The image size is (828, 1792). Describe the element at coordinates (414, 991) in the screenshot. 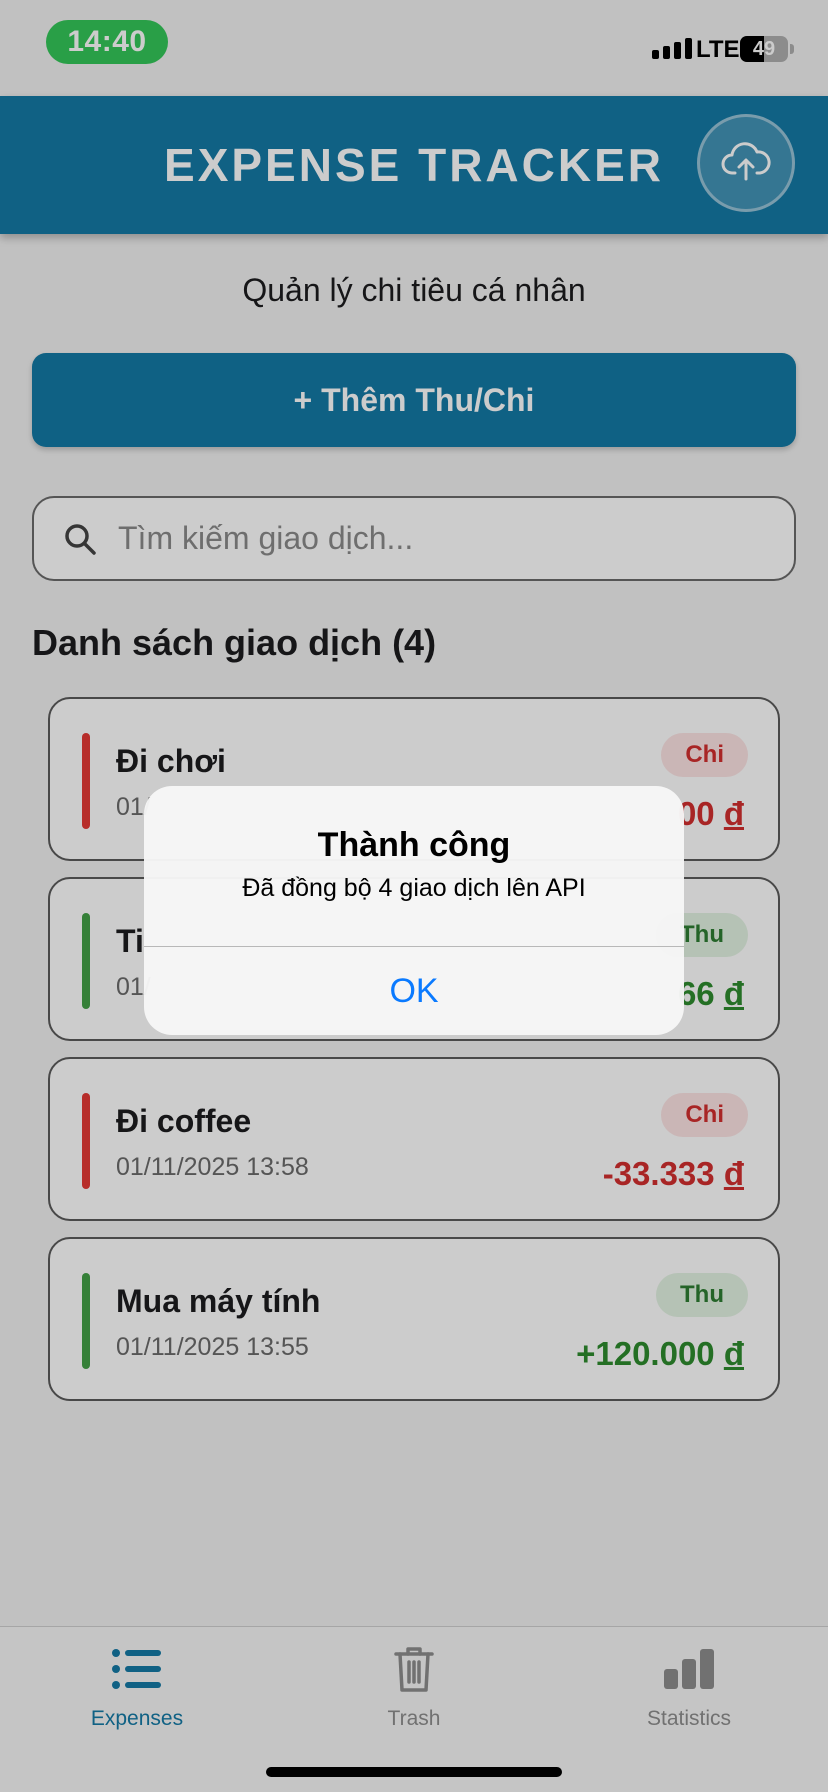

I see `alert-ok-button: OK` at that location.